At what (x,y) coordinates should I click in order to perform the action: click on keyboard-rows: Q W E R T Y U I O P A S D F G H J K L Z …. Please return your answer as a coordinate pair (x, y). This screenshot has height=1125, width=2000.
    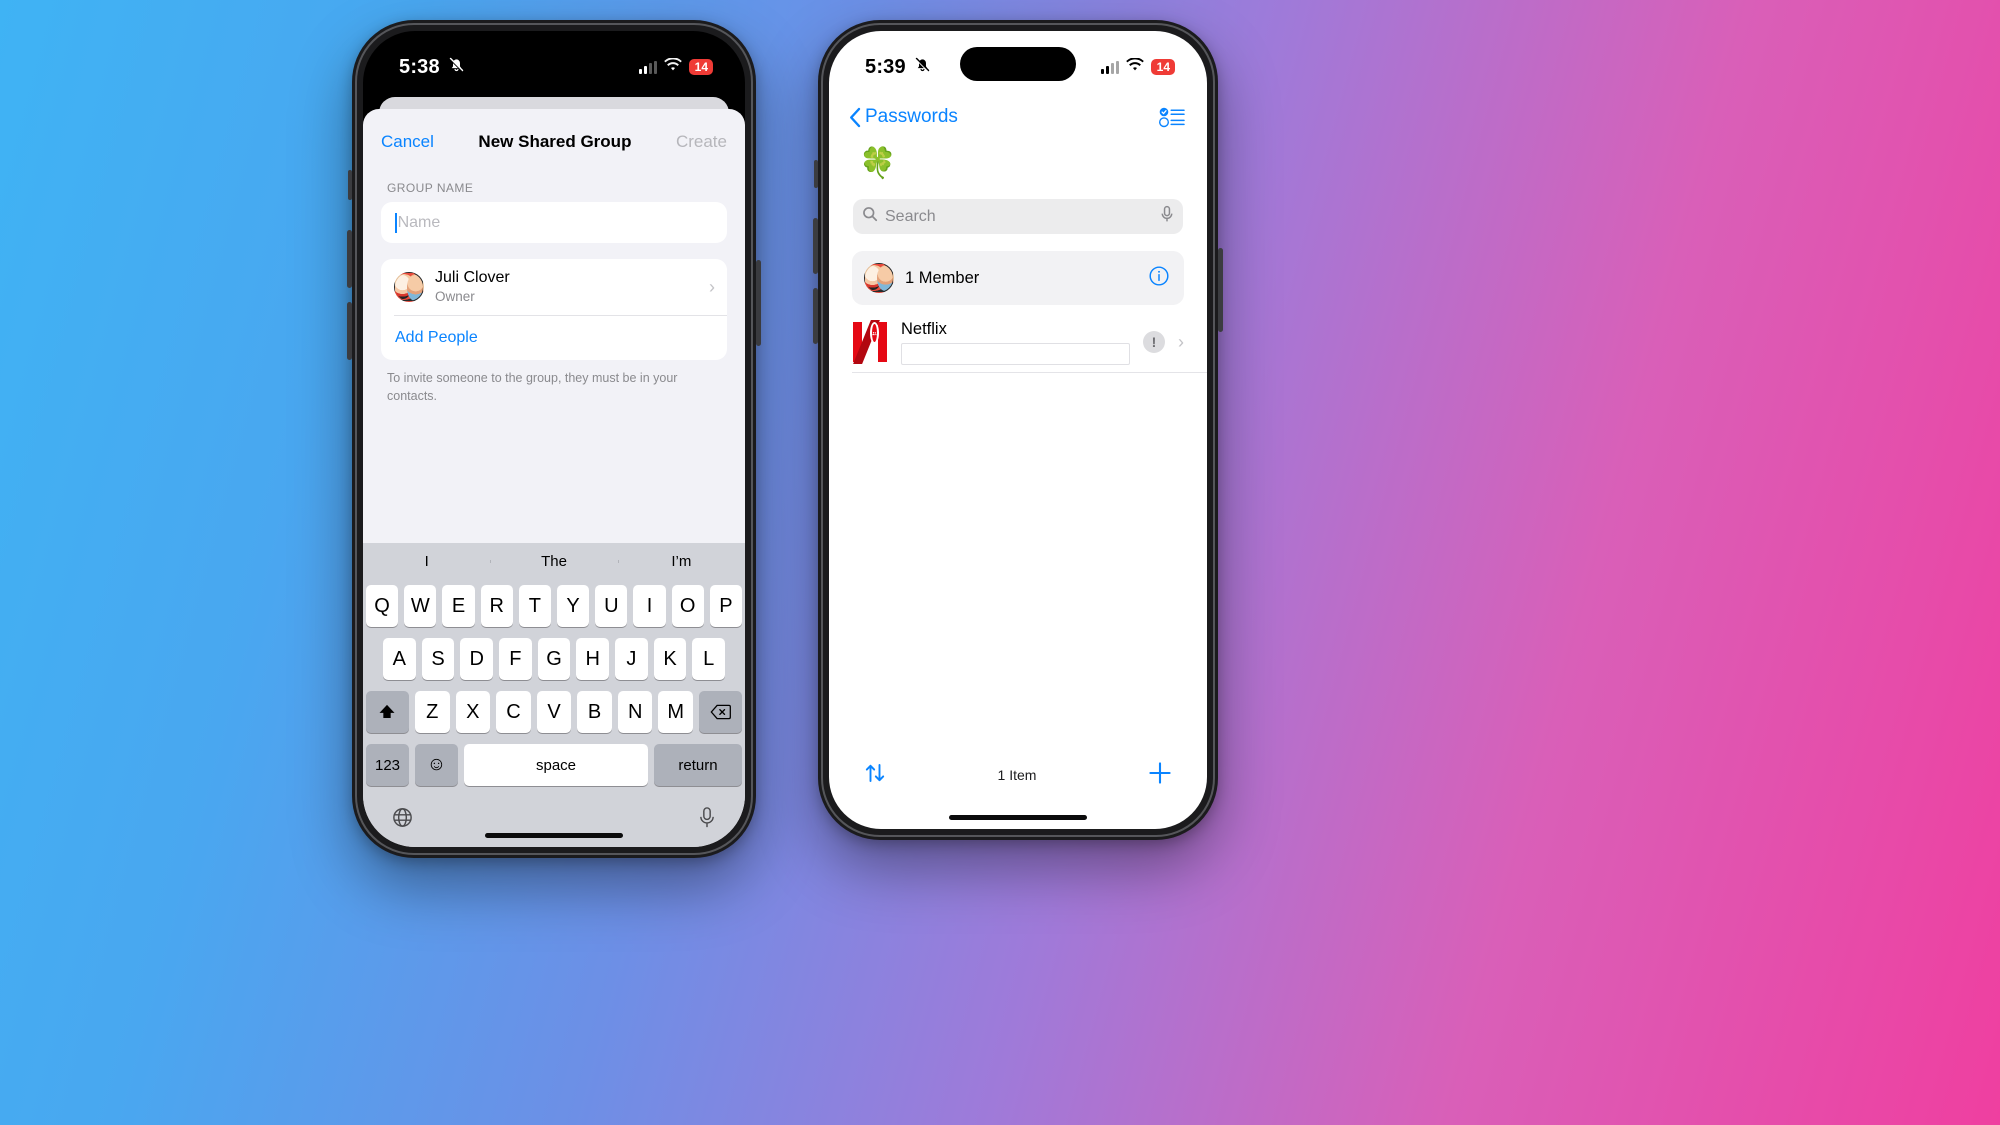
    Looking at the image, I should click on (554, 683).